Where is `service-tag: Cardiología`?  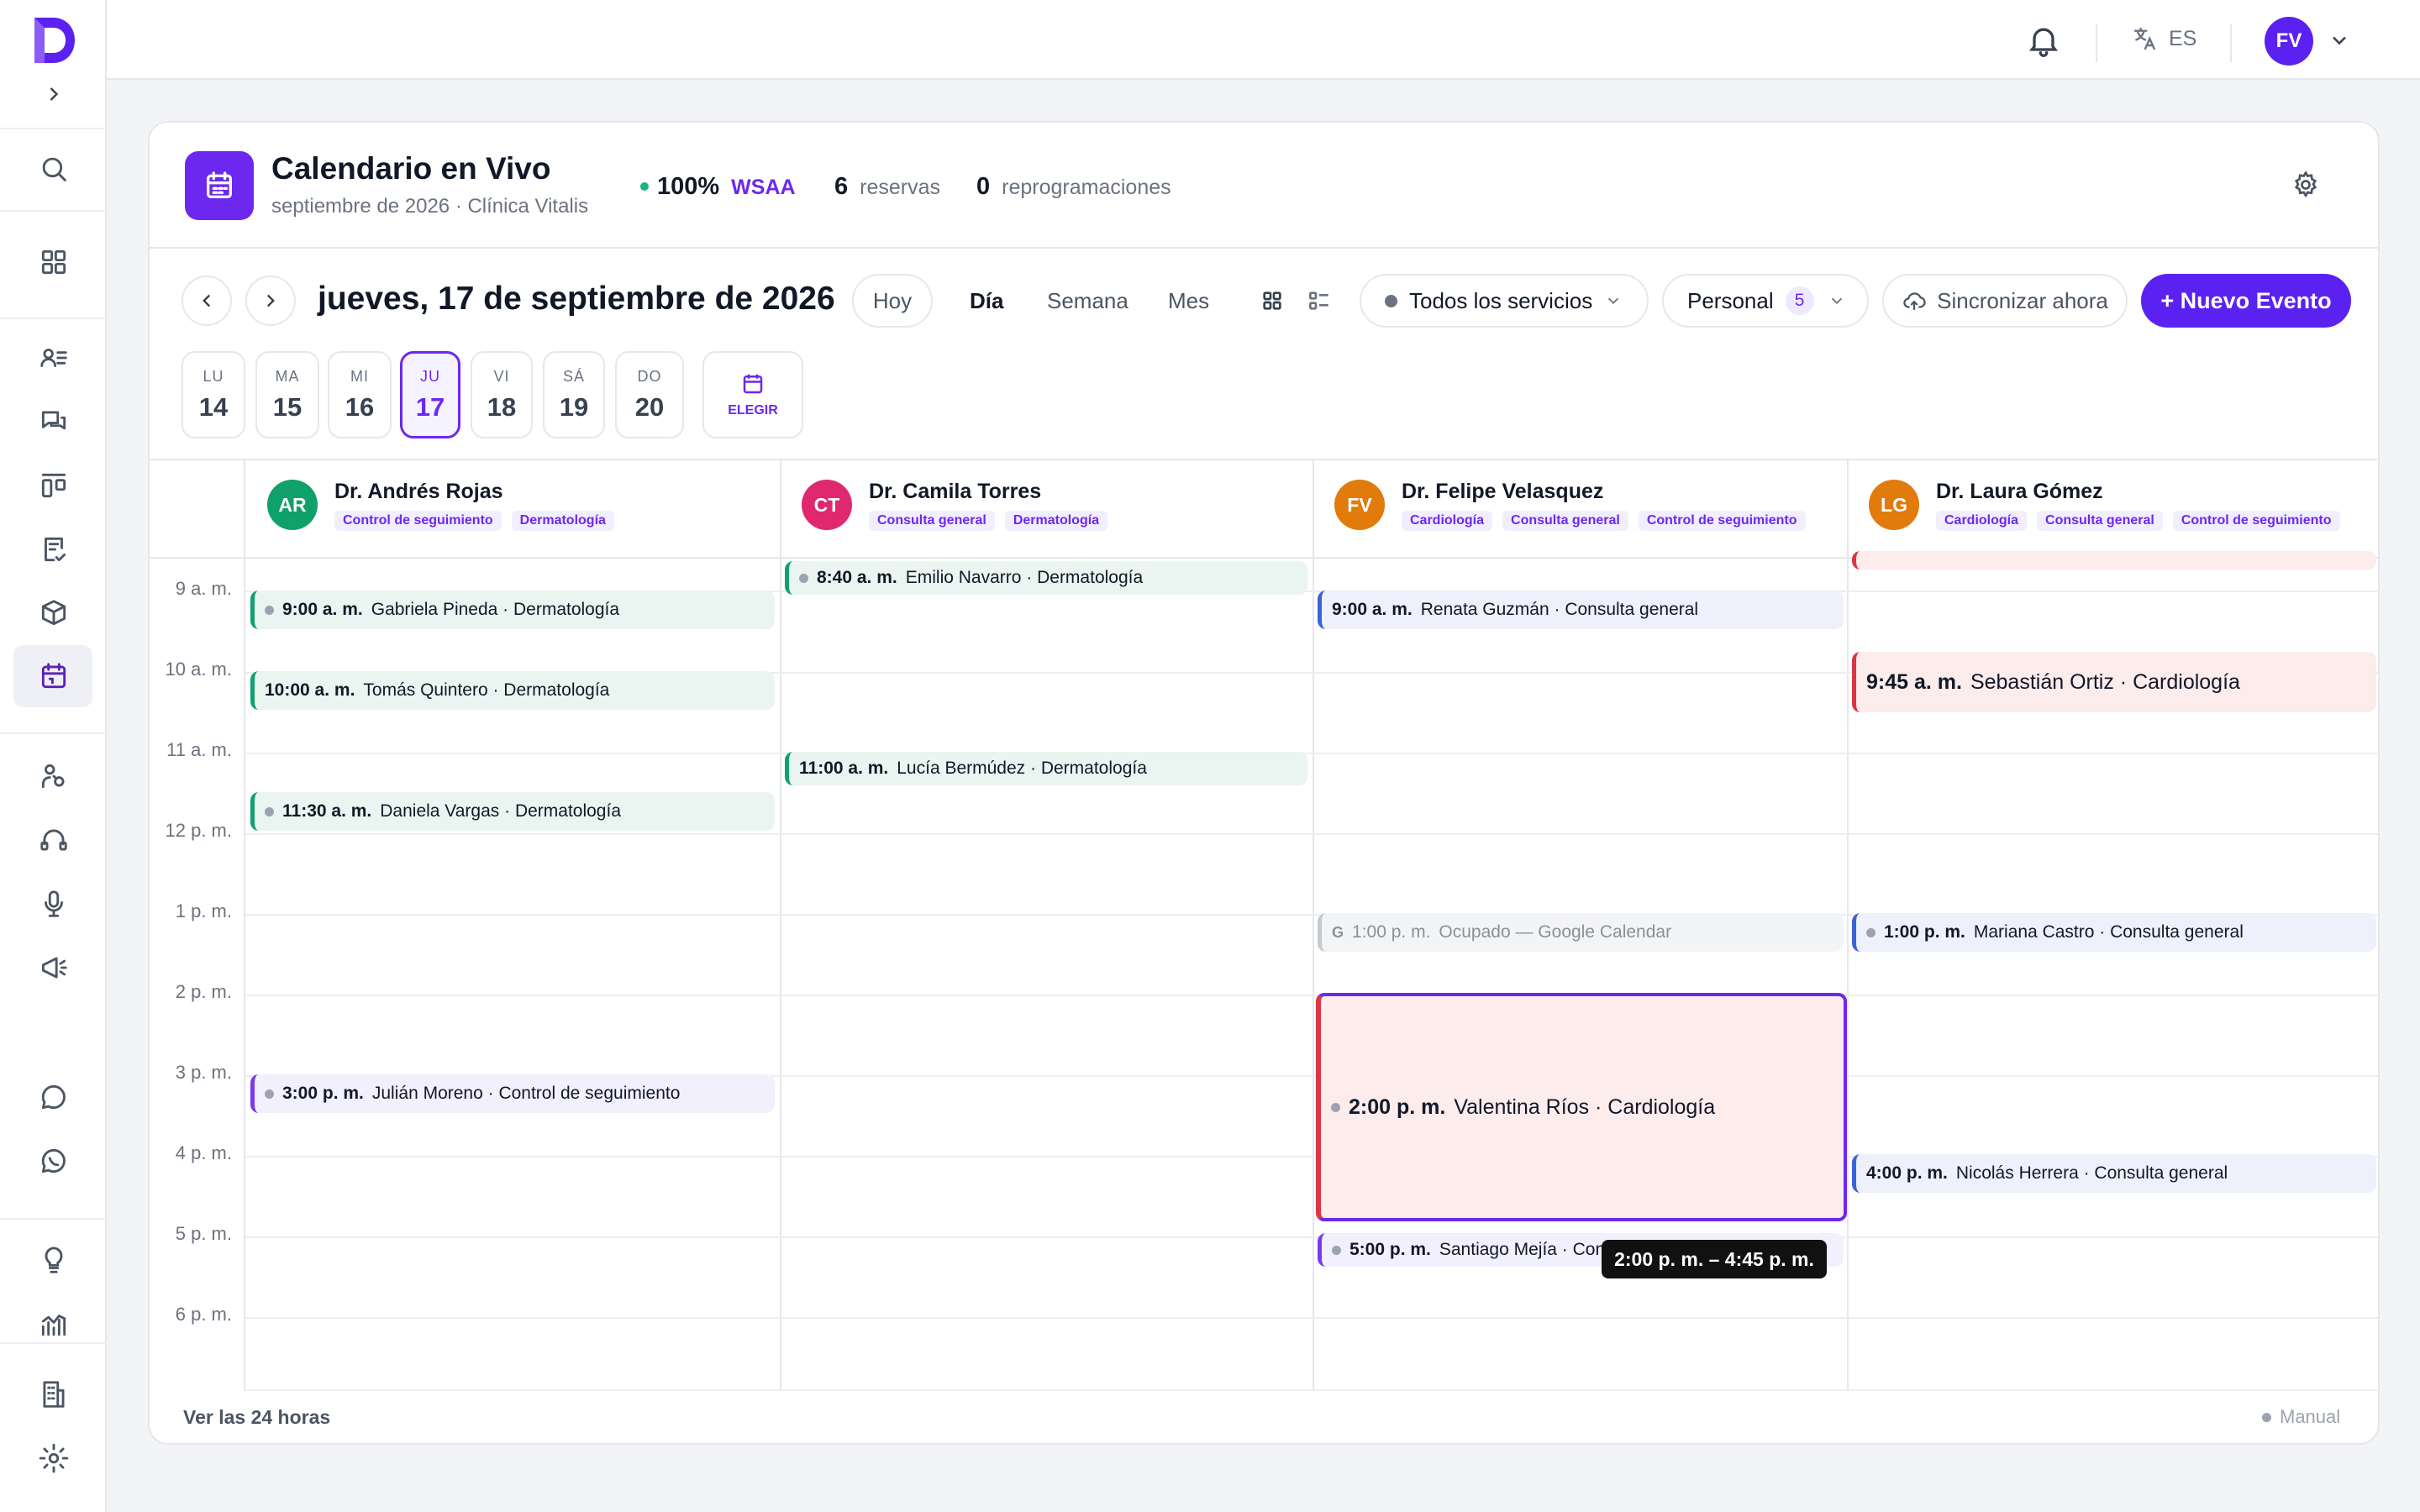
service-tag: Cardiología is located at coordinates (1447, 521).